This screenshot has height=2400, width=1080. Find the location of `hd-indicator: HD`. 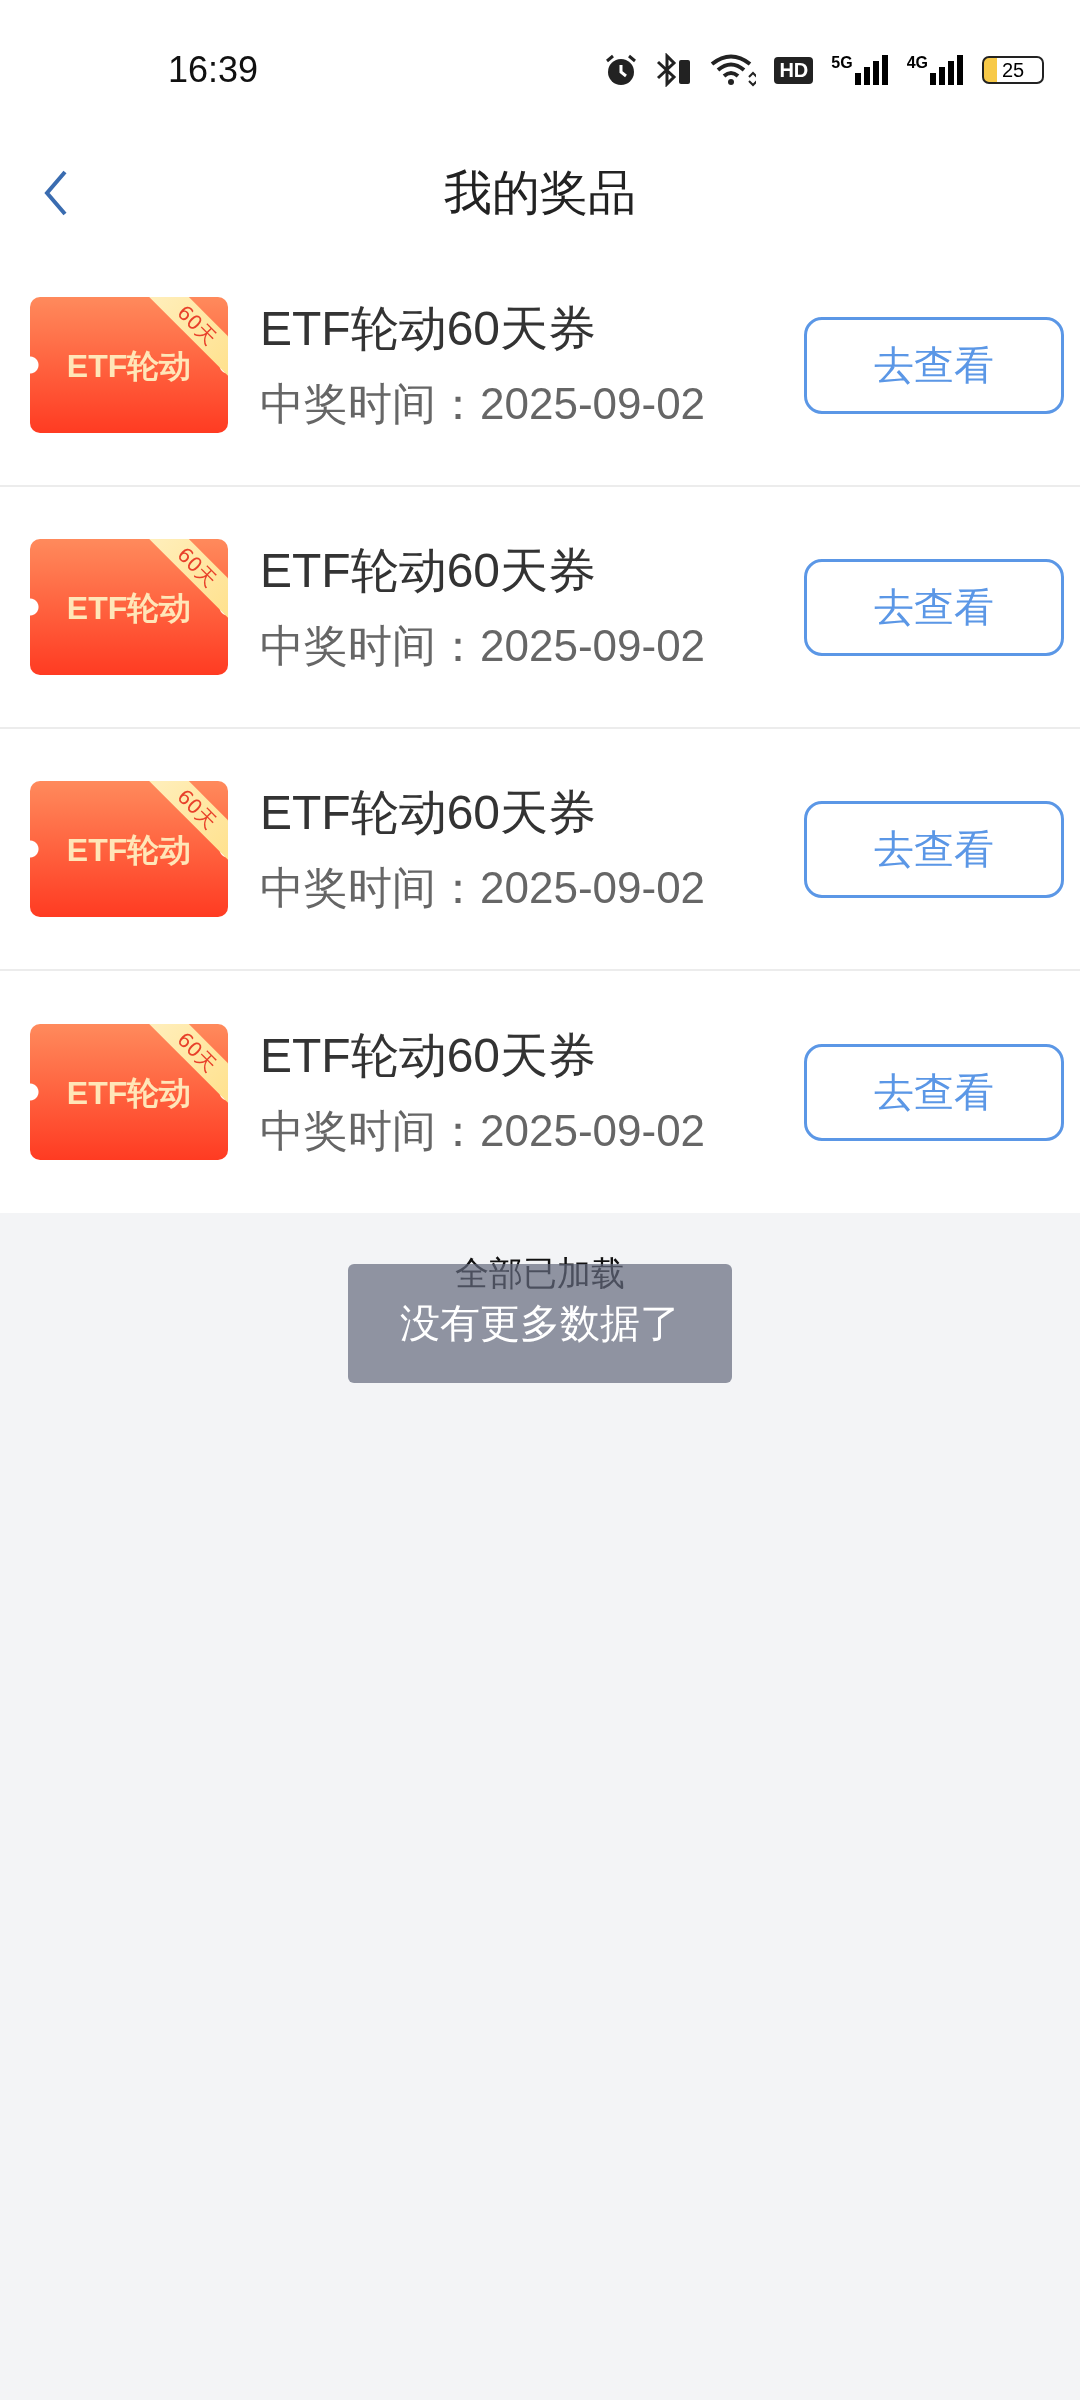

hd-indicator: HD is located at coordinates (794, 70).